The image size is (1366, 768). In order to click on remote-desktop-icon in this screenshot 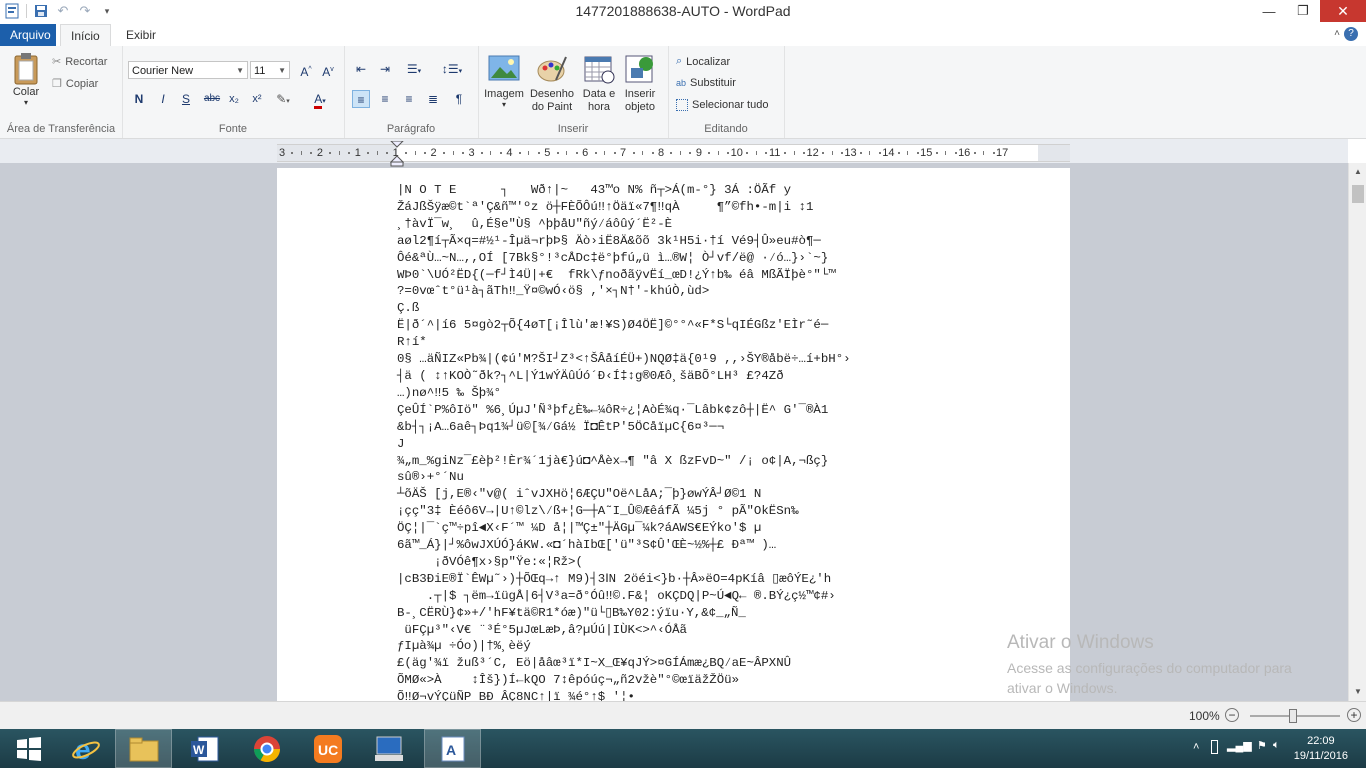, I will do `click(388, 748)`.